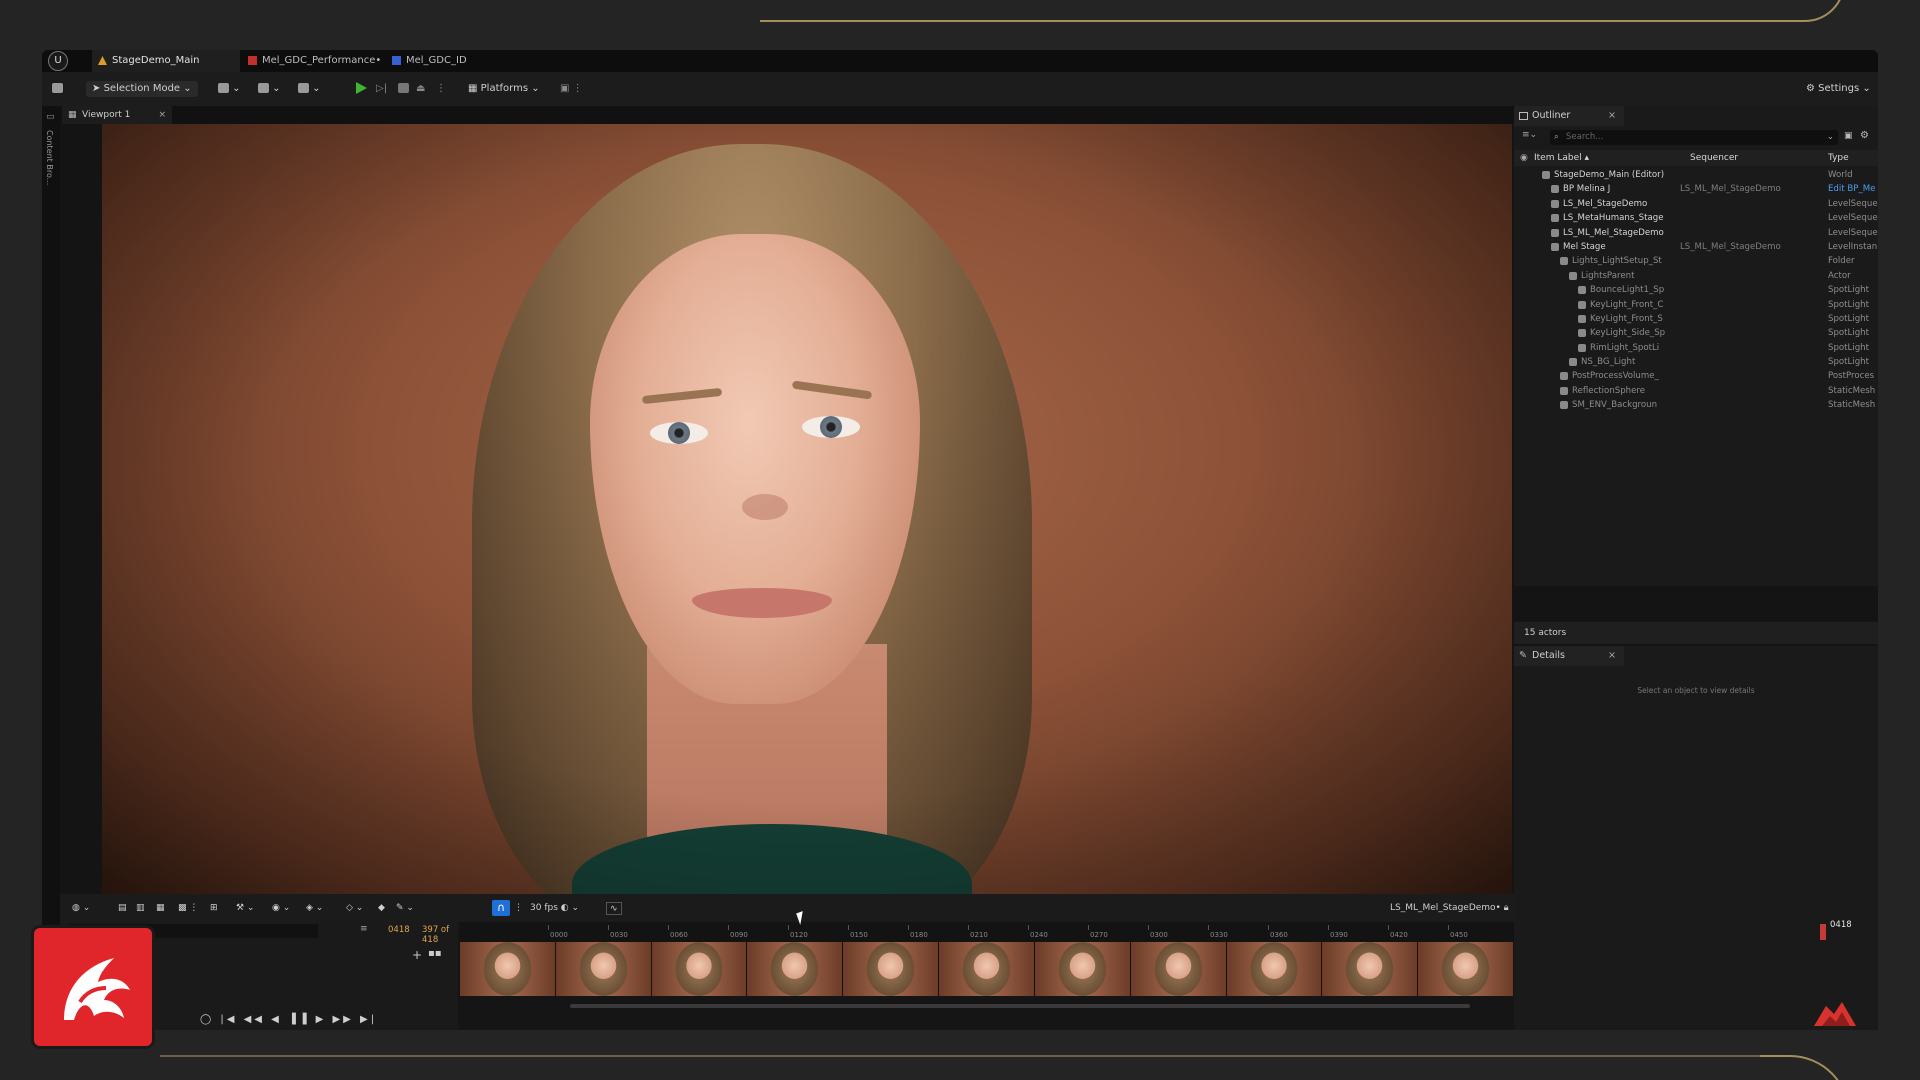 This screenshot has height=1080, width=1920. I want to click on camera-track-icon: ▪▪, so click(435, 953).